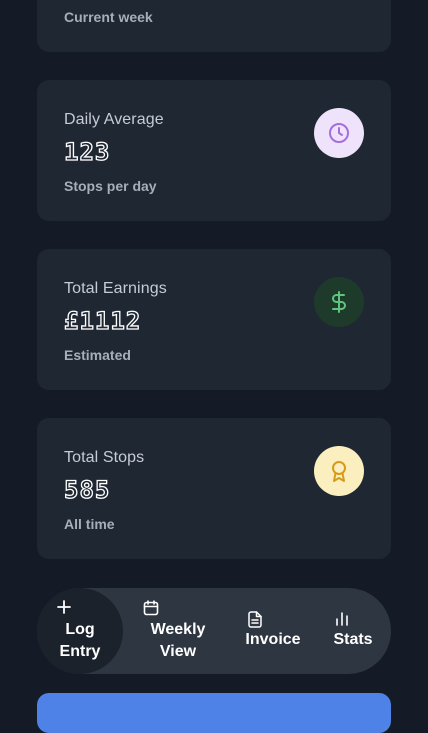  What do you see at coordinates (353, 639) in the screenshot?
I see `nav-label: Stats` at bounding box center [353, 639].